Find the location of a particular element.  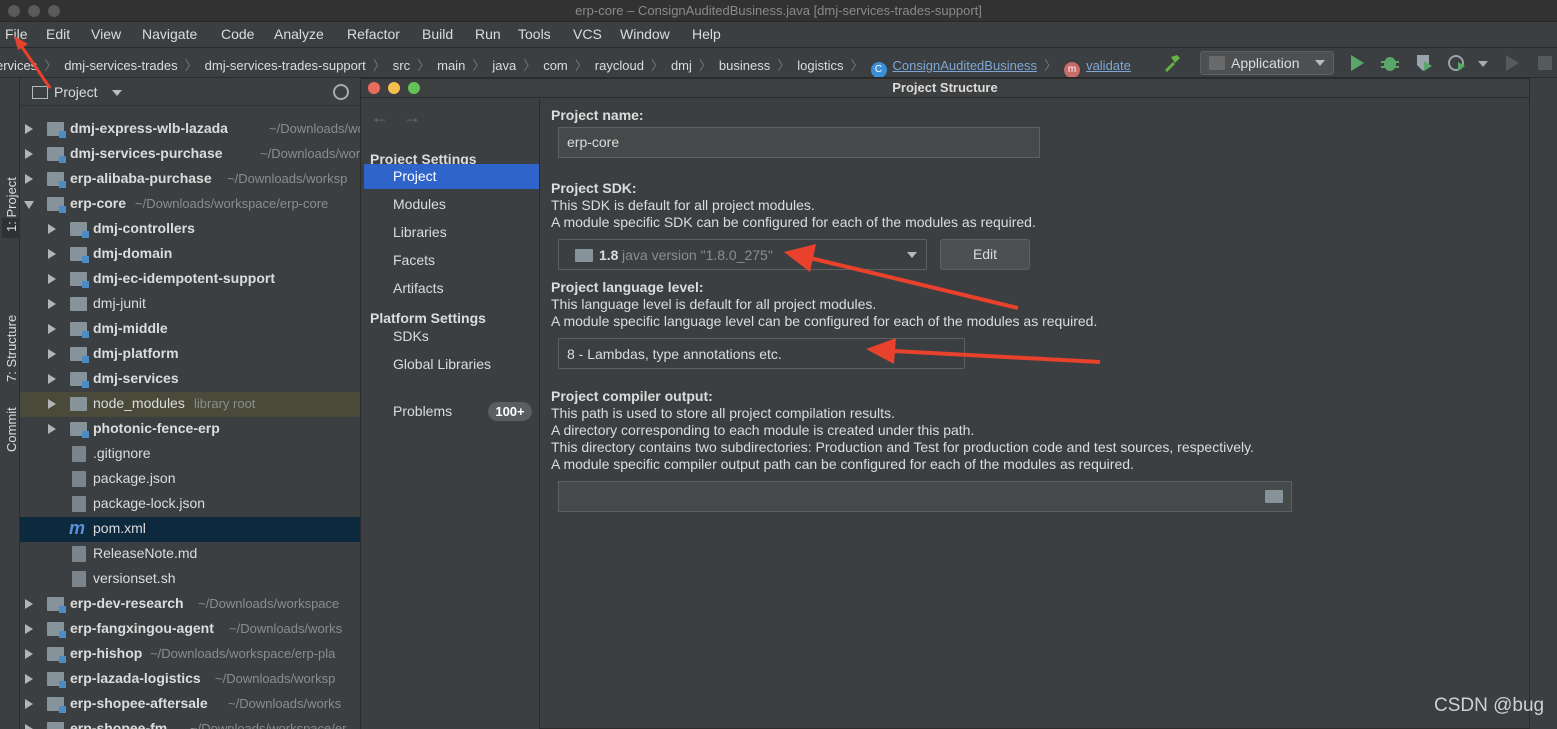

tree-item-label: pom.xml is located at coordinates (119, 528).